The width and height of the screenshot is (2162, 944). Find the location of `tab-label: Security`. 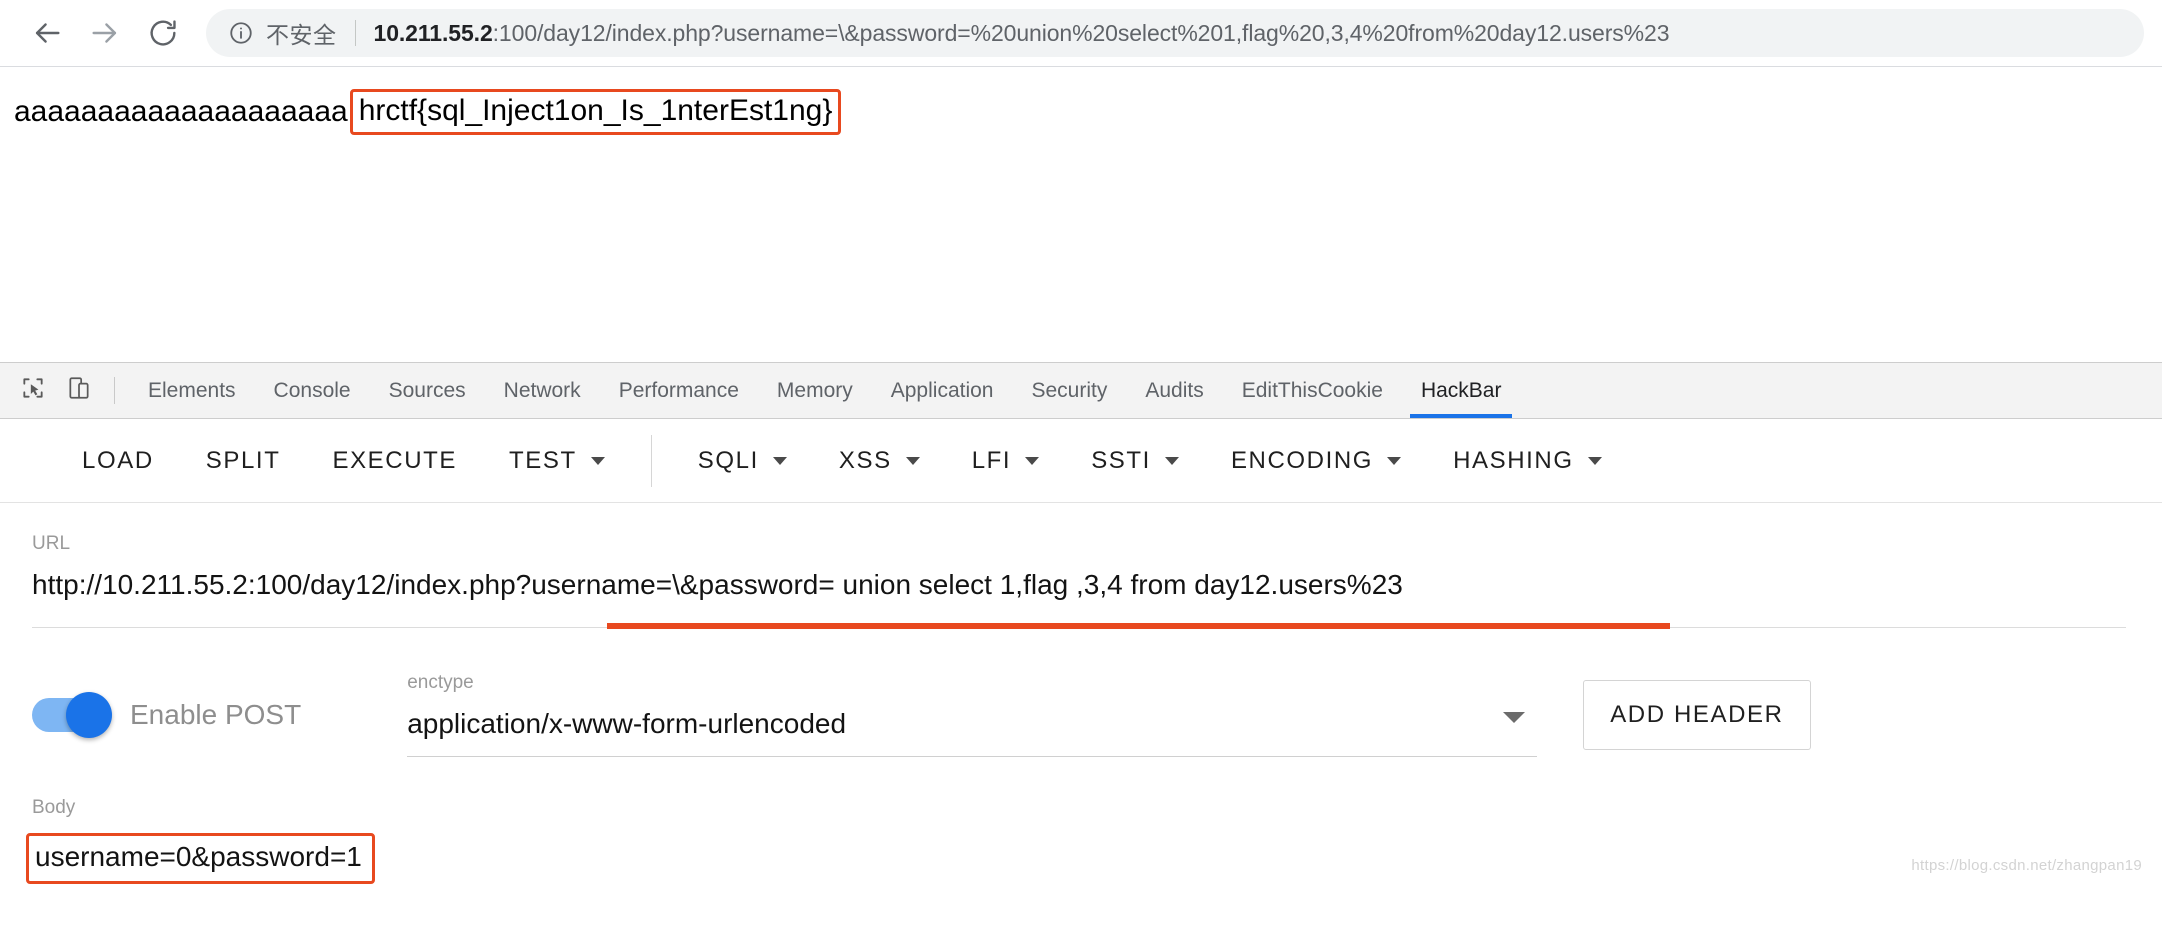

tab-label: Security is located at coordinates (1069, 390).